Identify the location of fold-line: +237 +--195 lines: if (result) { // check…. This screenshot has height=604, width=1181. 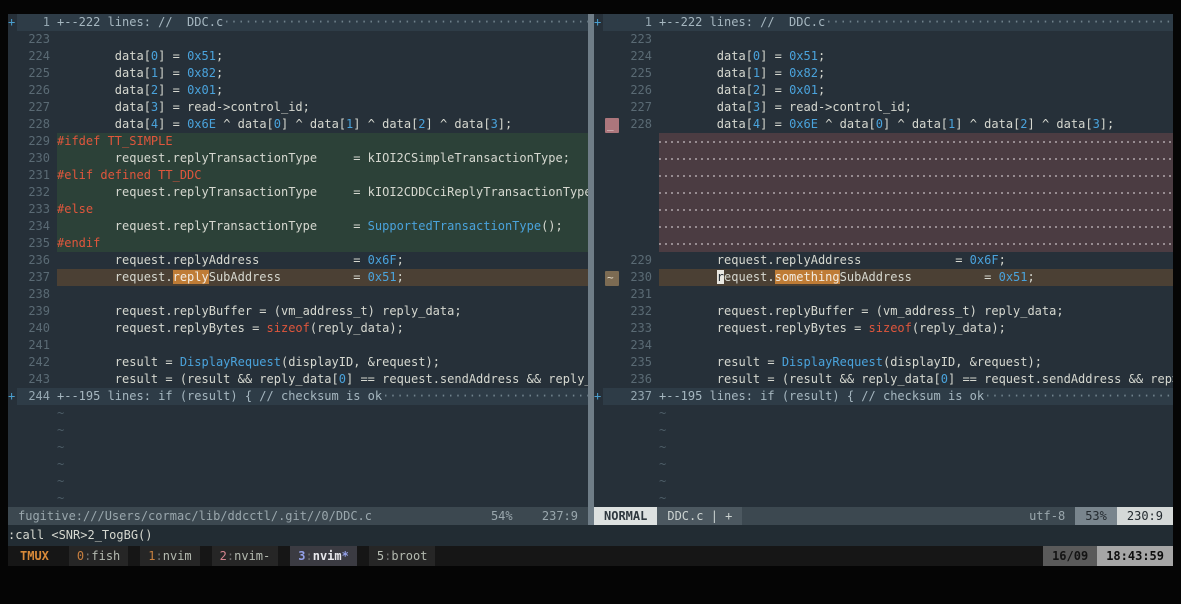
(883, 396).